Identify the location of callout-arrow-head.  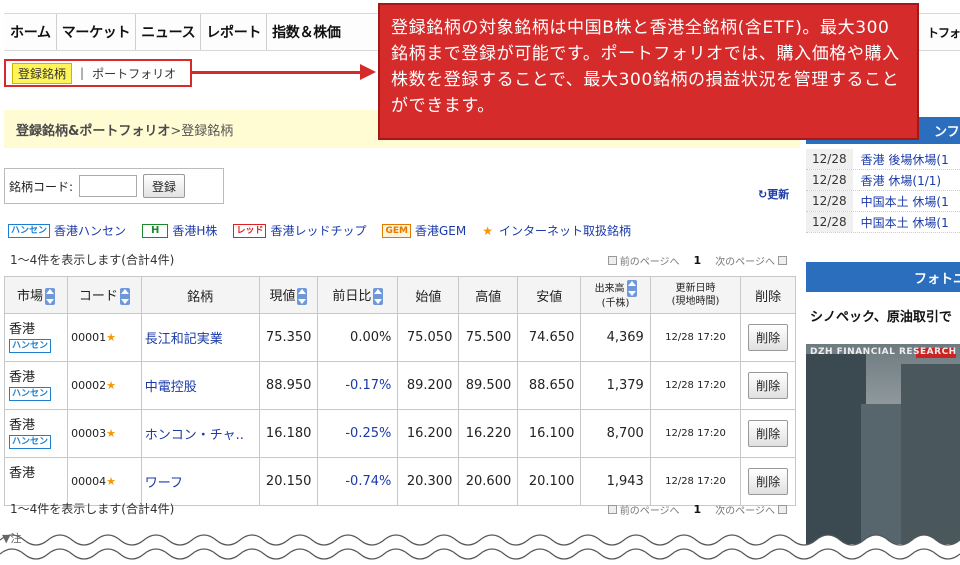
(368, 72).